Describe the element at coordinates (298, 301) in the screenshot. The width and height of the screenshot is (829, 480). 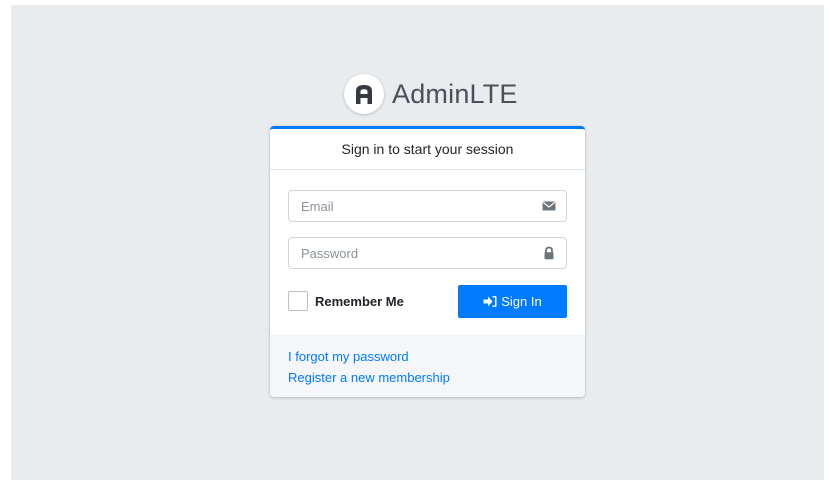
I see `remember-me-checkbox` at that location.